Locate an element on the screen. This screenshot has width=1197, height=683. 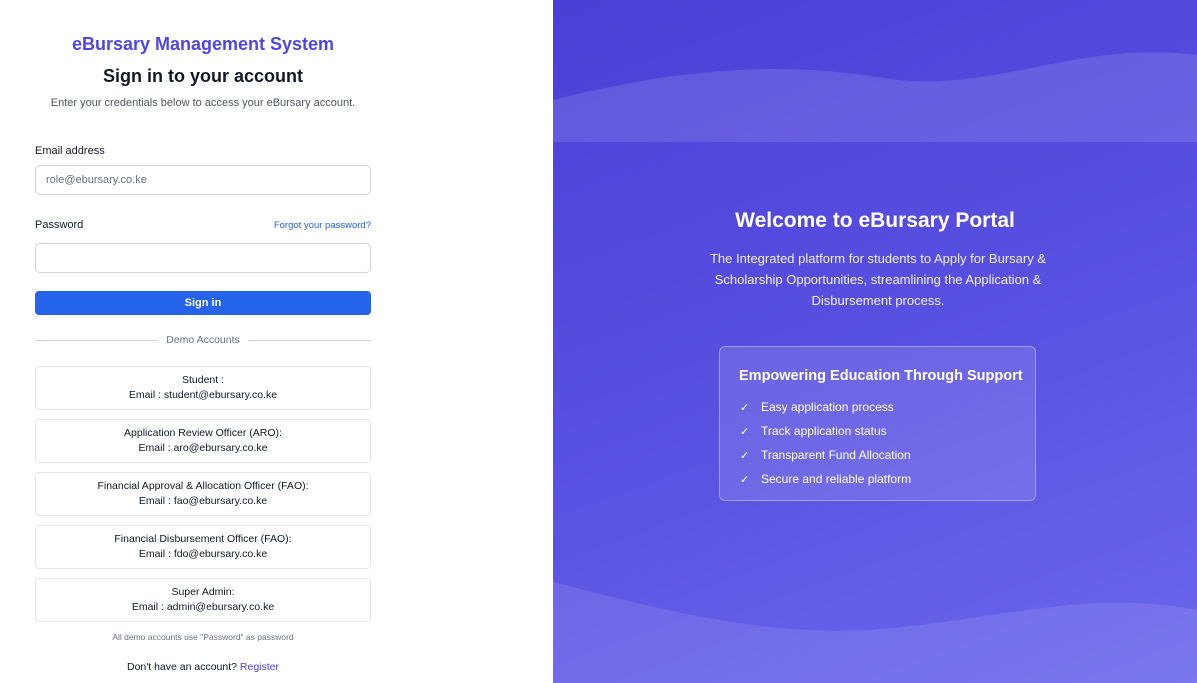
demo-account-email: Email : aro@ebursary.co.ke is located at coordinates (203, 448).